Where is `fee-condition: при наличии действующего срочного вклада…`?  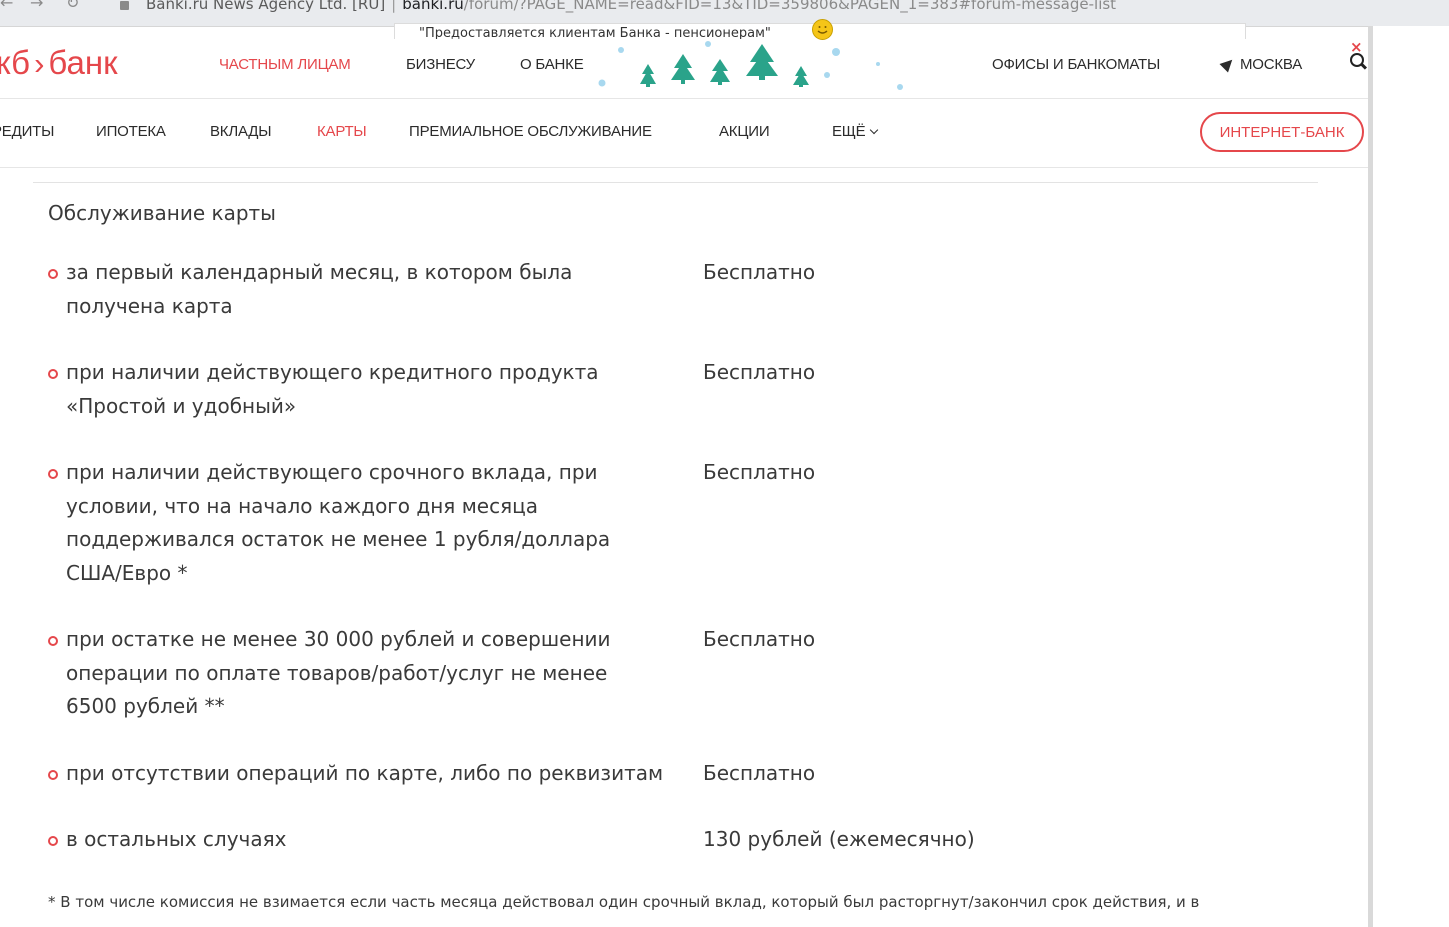
fee-condition: при наличии действующего срочного вклада… is located at coordinates (338, 522).